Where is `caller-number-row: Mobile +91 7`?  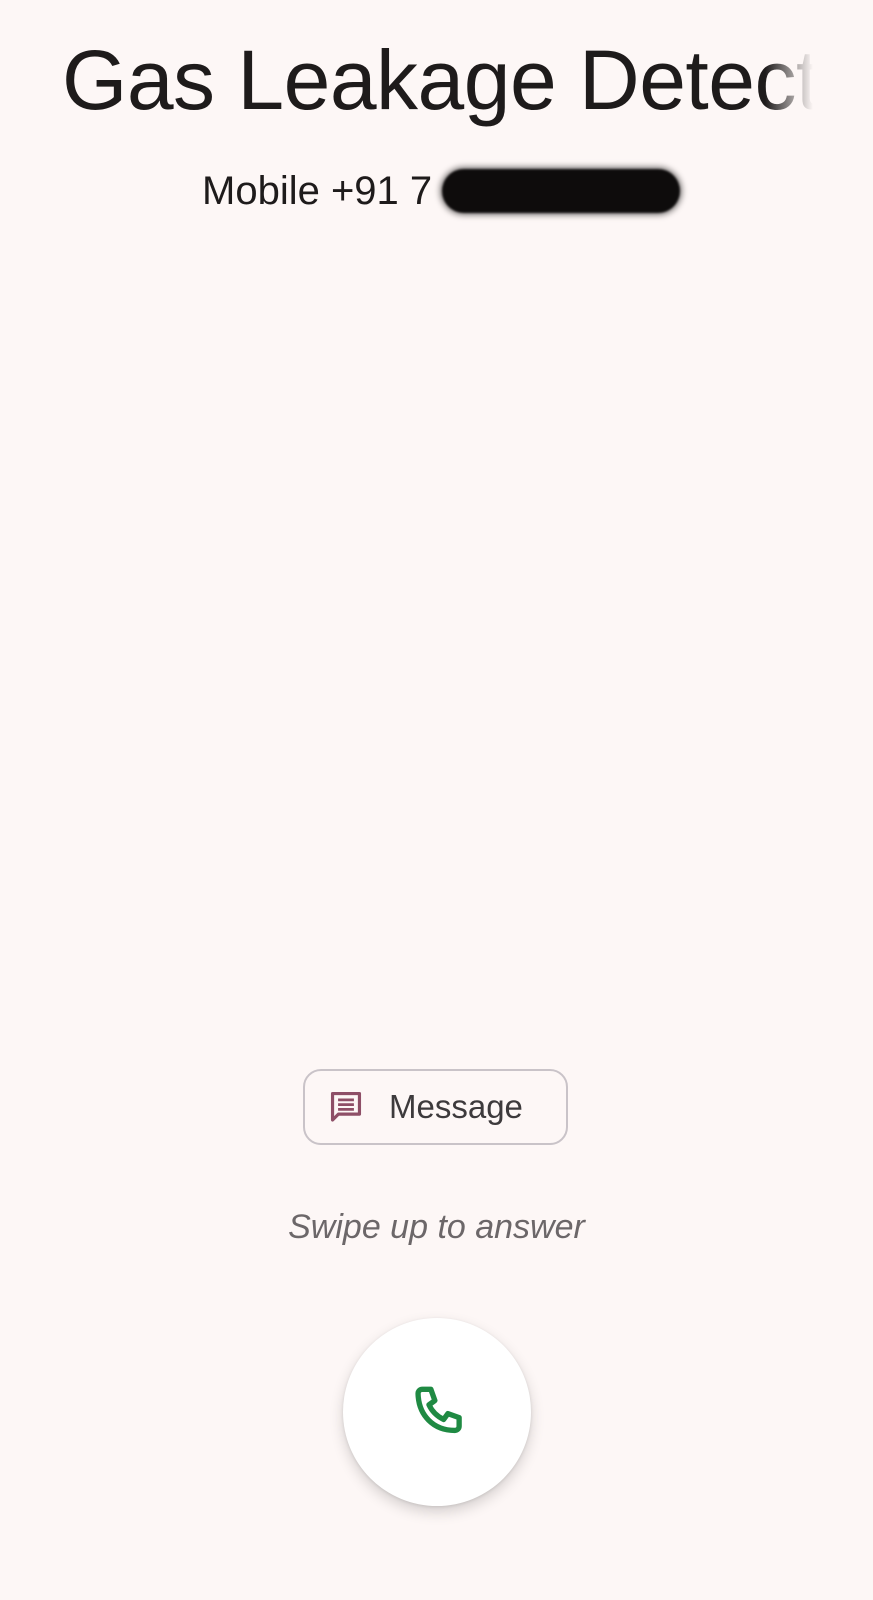
caller-number-row: Mobile +91 7 is located at coordinates (441, 191).